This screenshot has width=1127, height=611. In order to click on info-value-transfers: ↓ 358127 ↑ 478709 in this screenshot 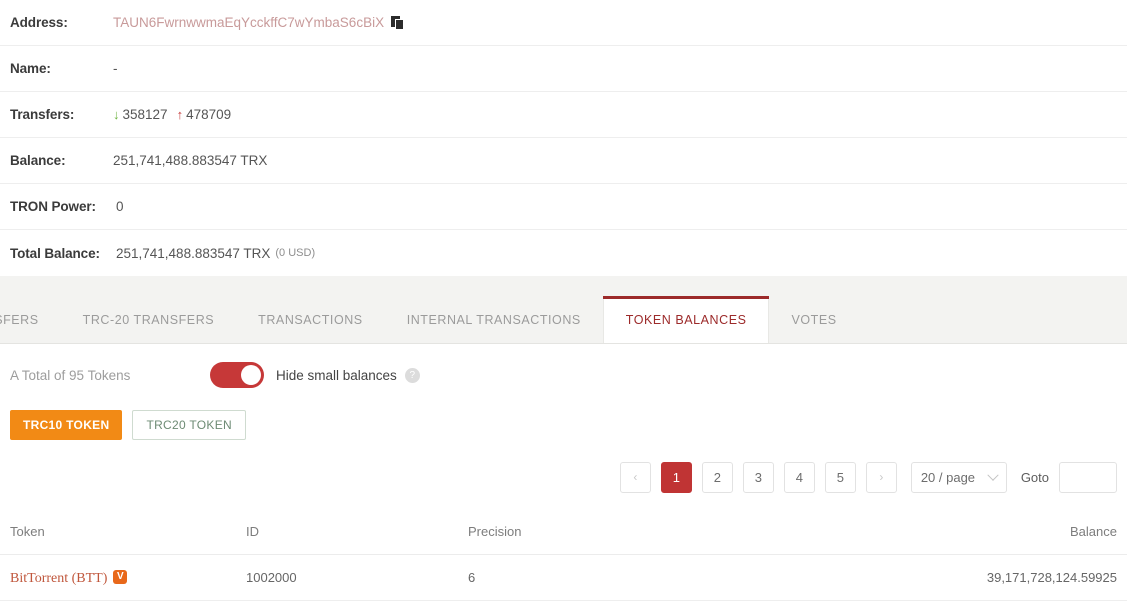, I will do `click(172, 114)`.